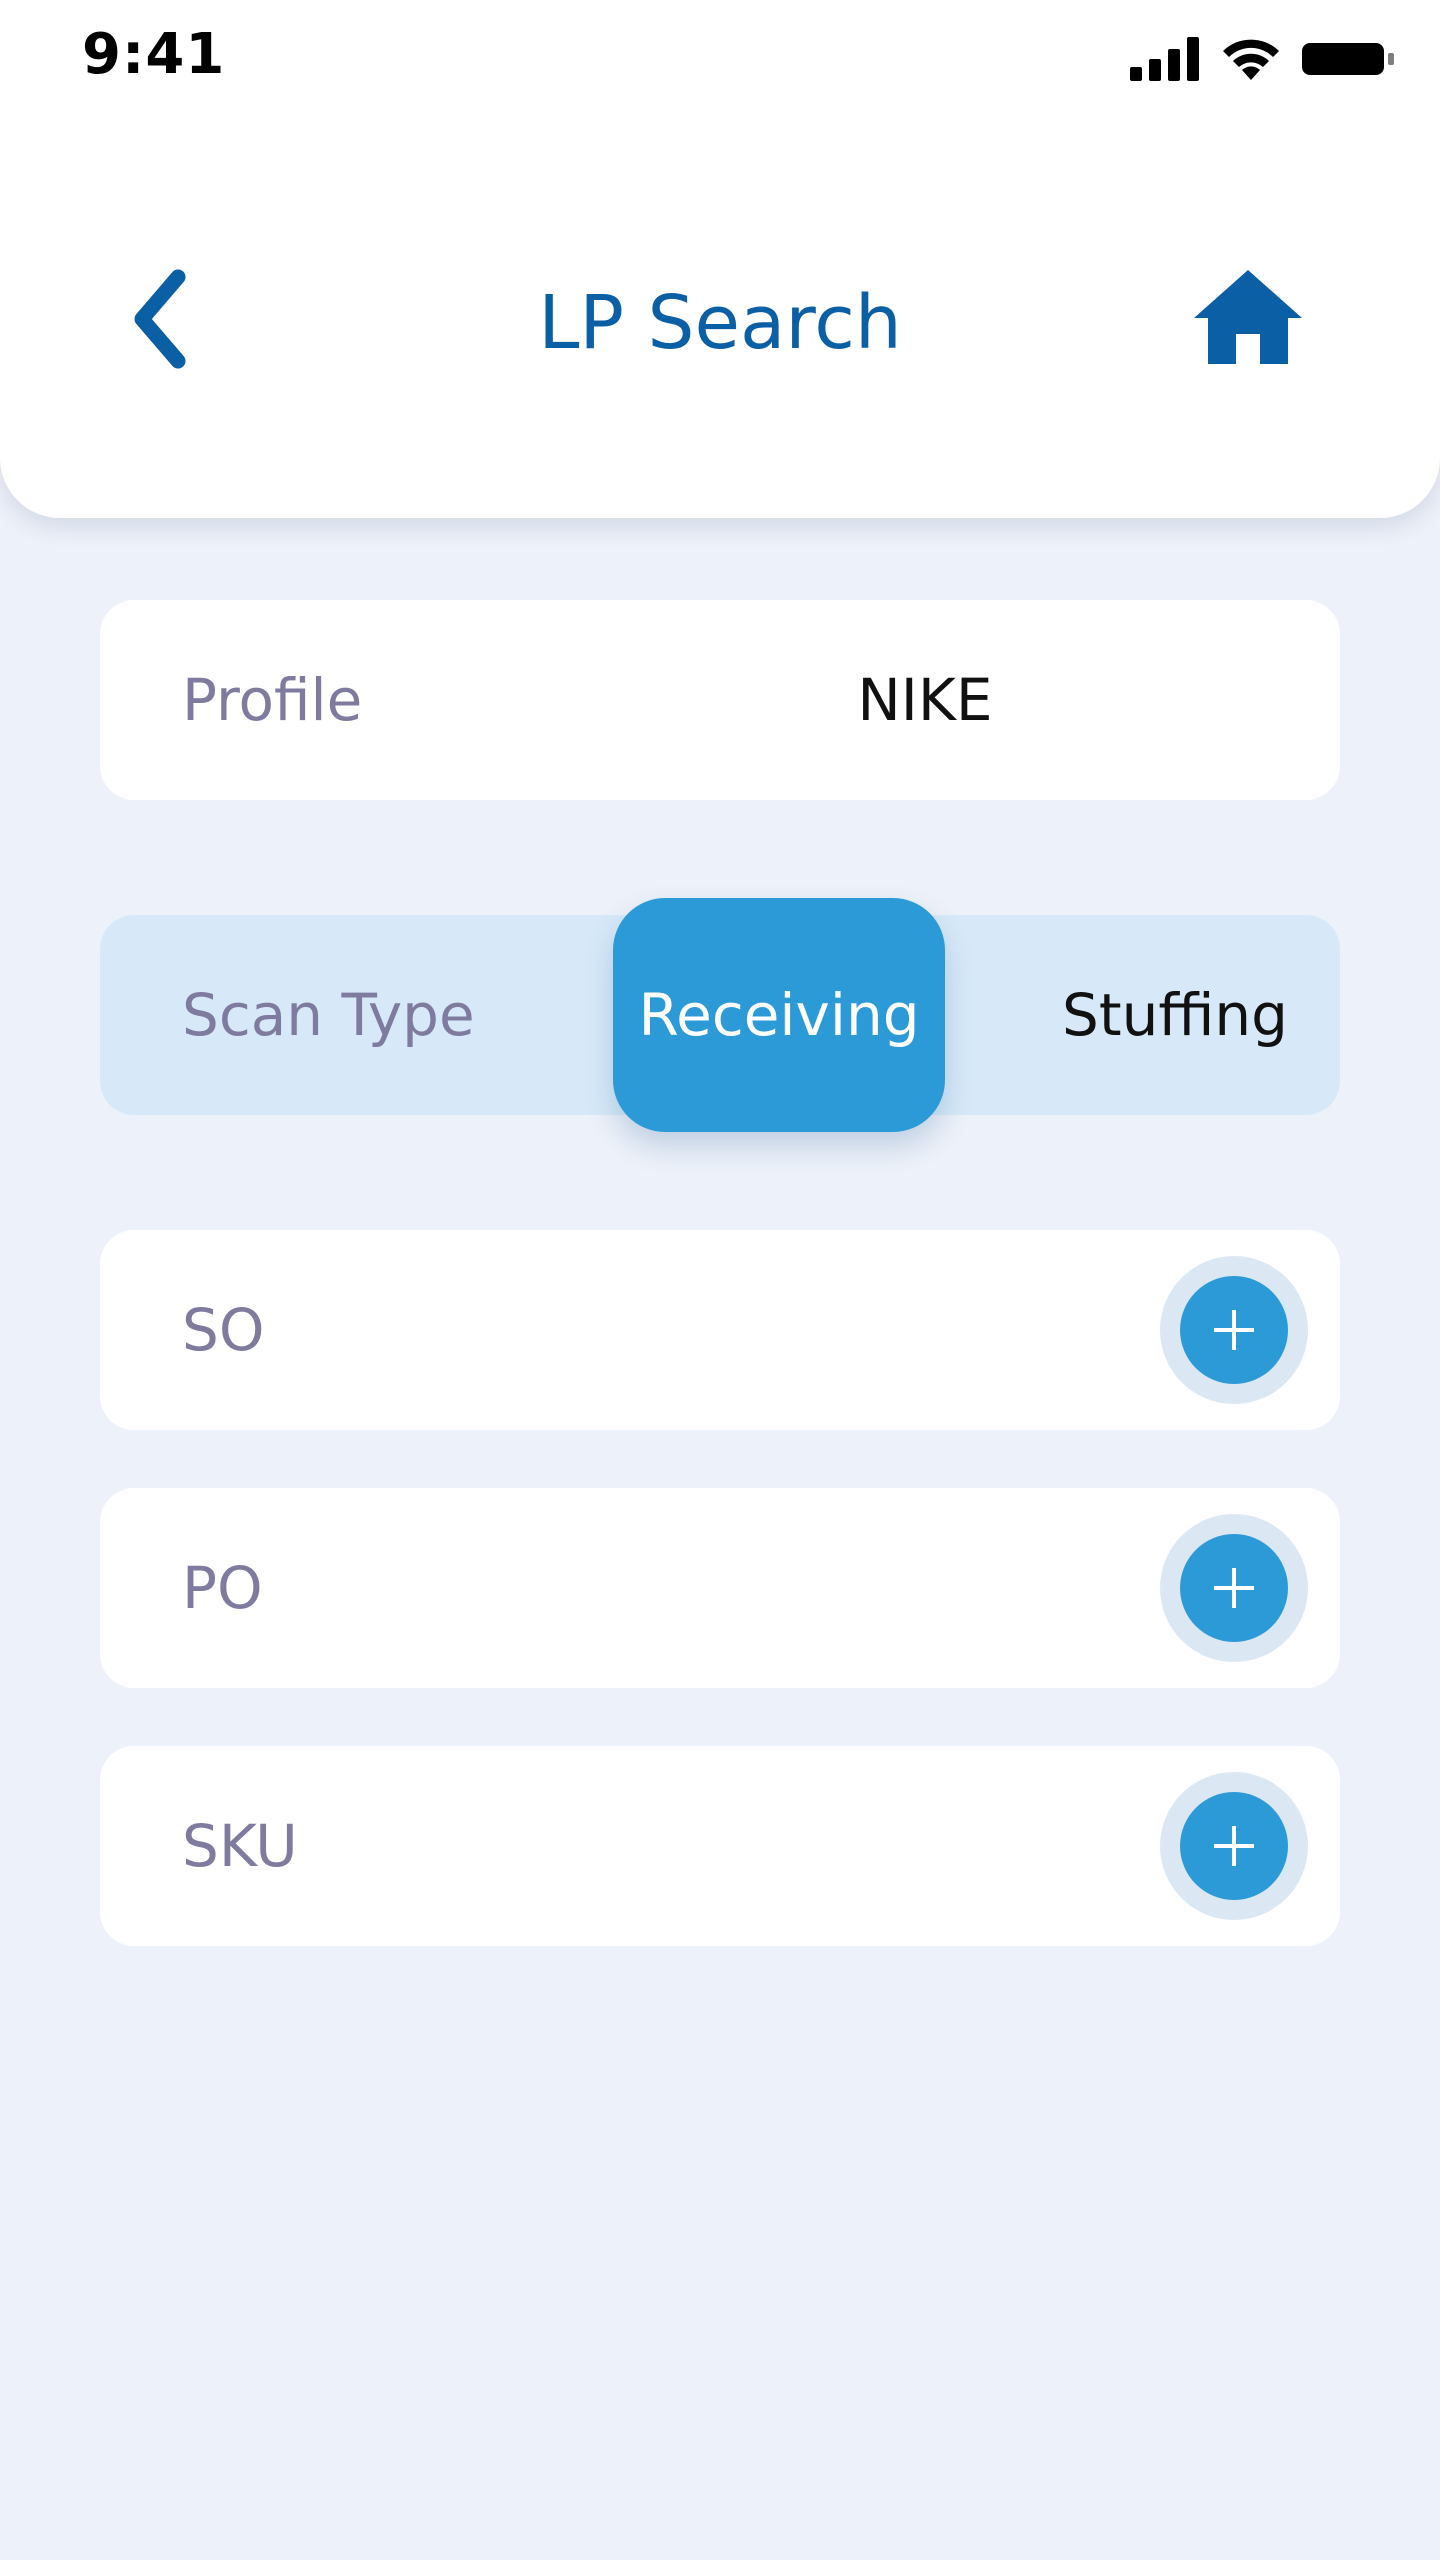  Describe the element at coordinates (925, 700) in the screenshot. I see `profile-value: NIKE` at that location.